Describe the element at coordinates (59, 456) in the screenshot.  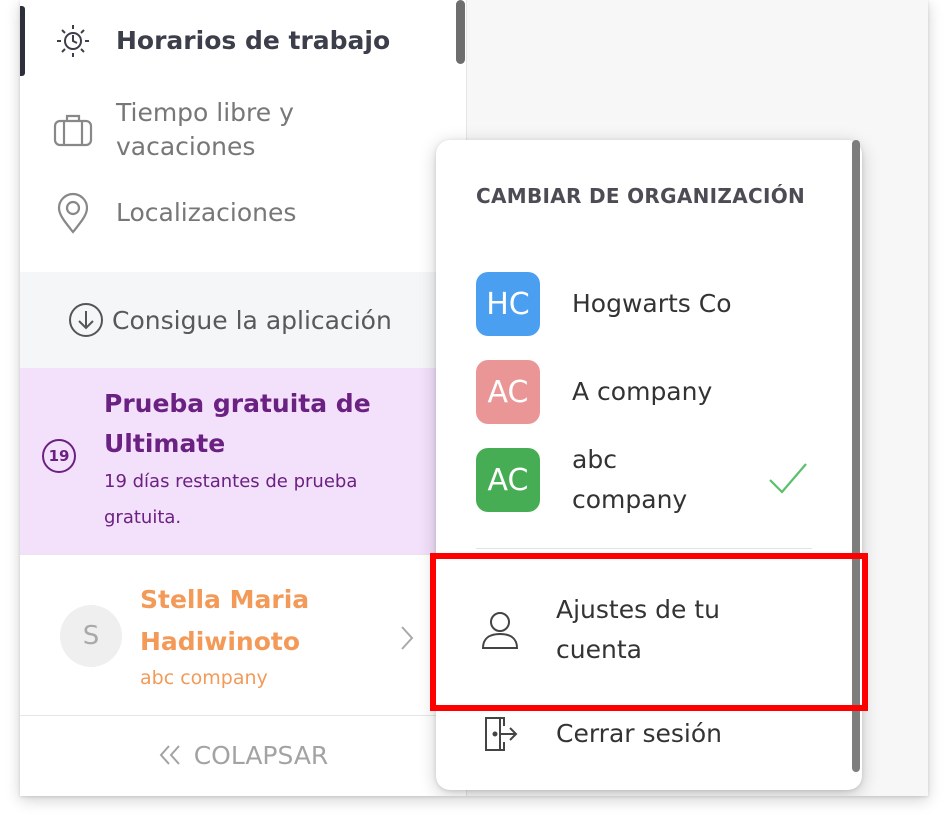
I see `trial-days-badge: 19` at that location.